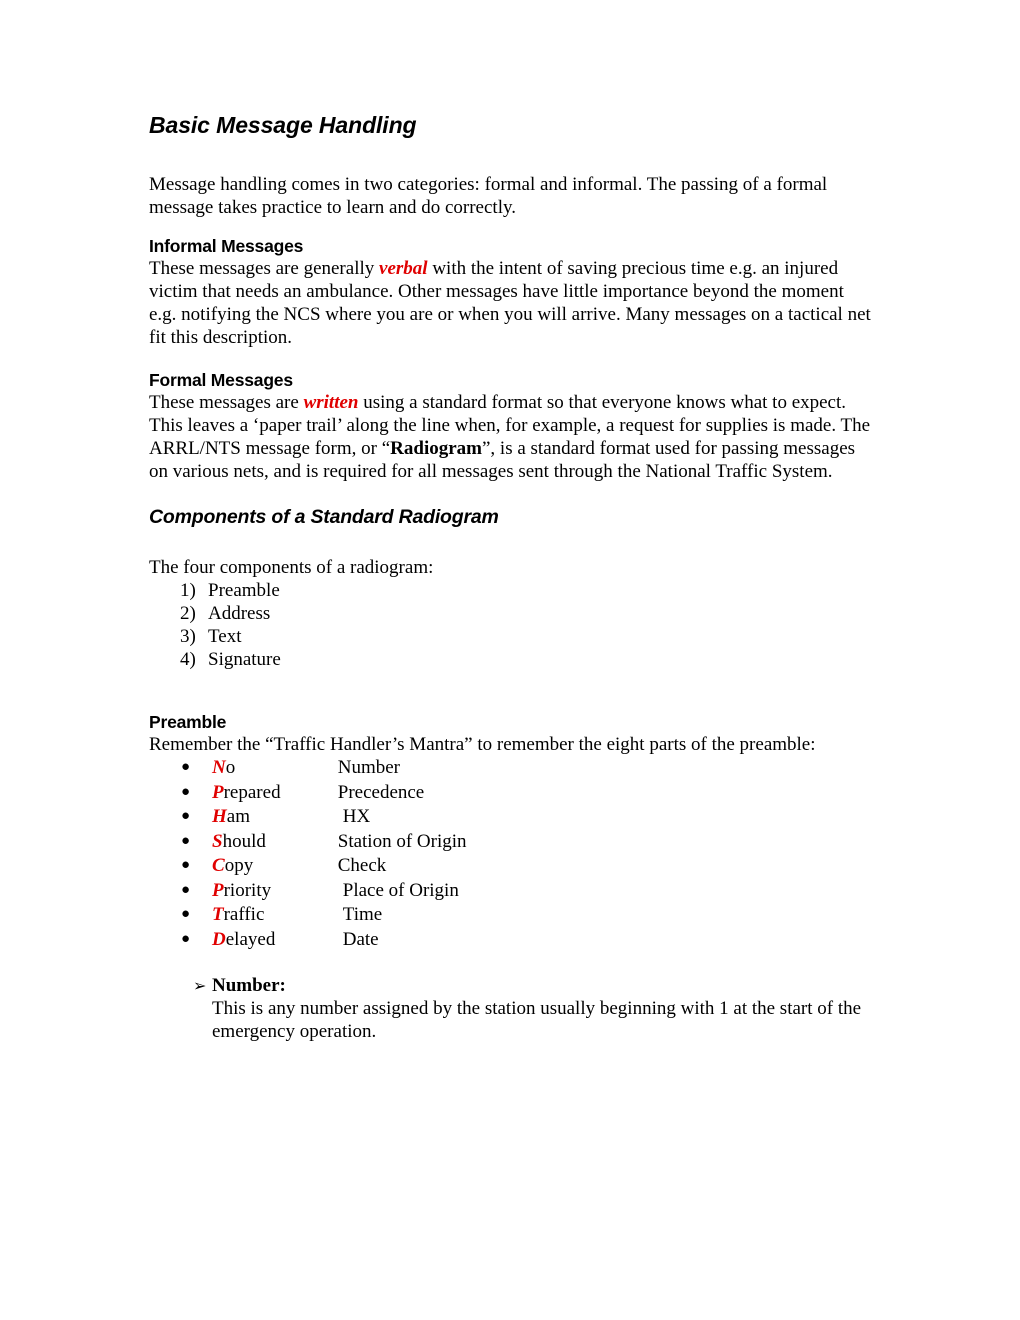 Image resolution: width=1020 pixels, height=1320 pixels. I want to click on list-item: 2) Address, so click(510, 613).